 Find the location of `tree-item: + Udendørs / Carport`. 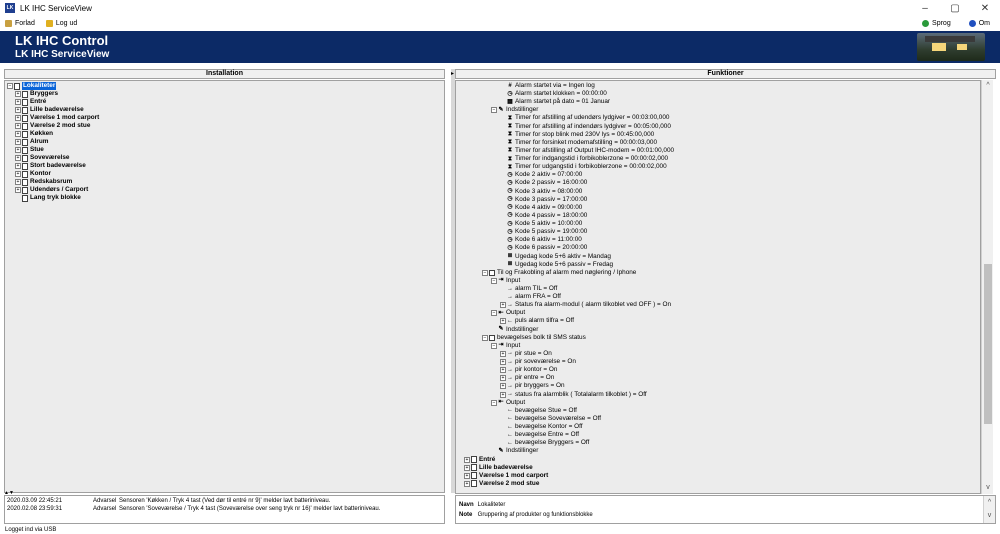

tree-item: + Udendørs / Carport is located at coordinates (51, 190).